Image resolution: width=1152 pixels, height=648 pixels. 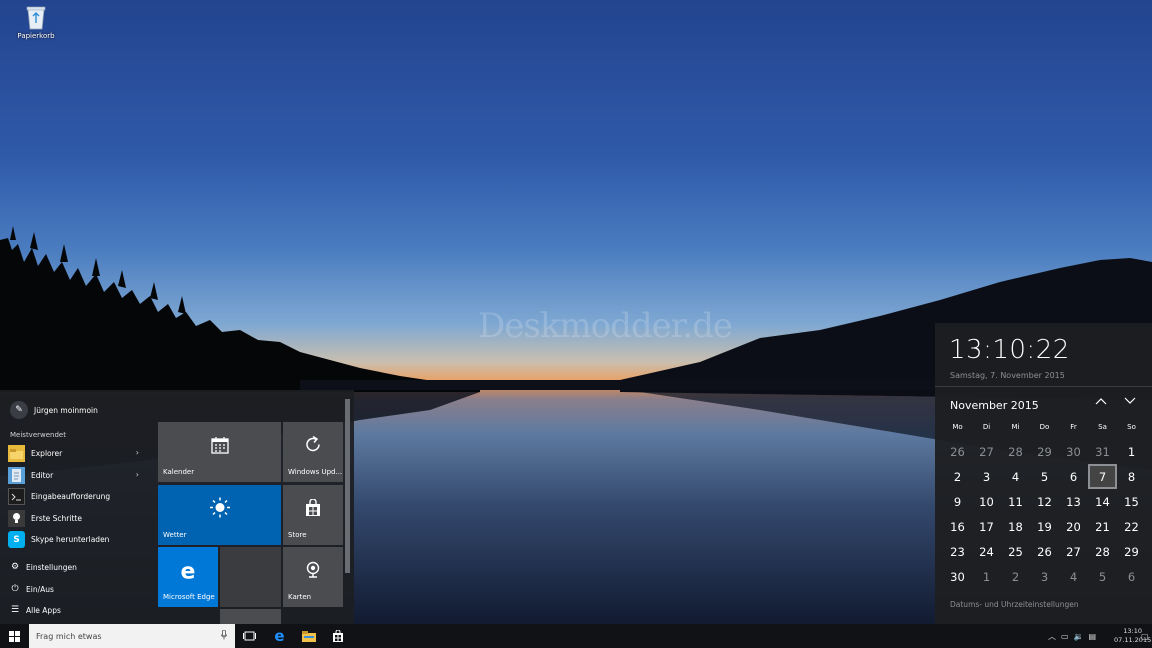 What do you see at coordinates (75, 476) in the screenshot?
I see `app-item-editor: Editor ›` at bounding box center [75, 476].